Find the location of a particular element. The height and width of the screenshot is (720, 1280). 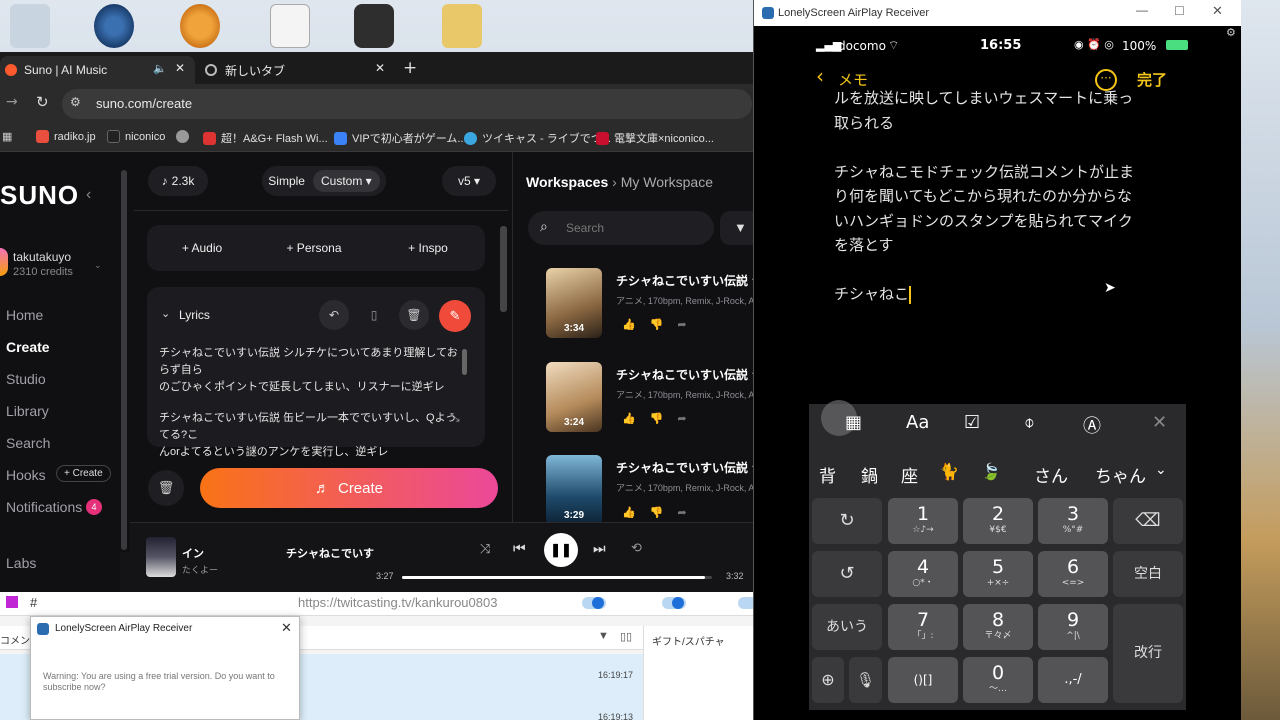

notes-count: ♪ 2.3k is located at coordinates (178, 181).